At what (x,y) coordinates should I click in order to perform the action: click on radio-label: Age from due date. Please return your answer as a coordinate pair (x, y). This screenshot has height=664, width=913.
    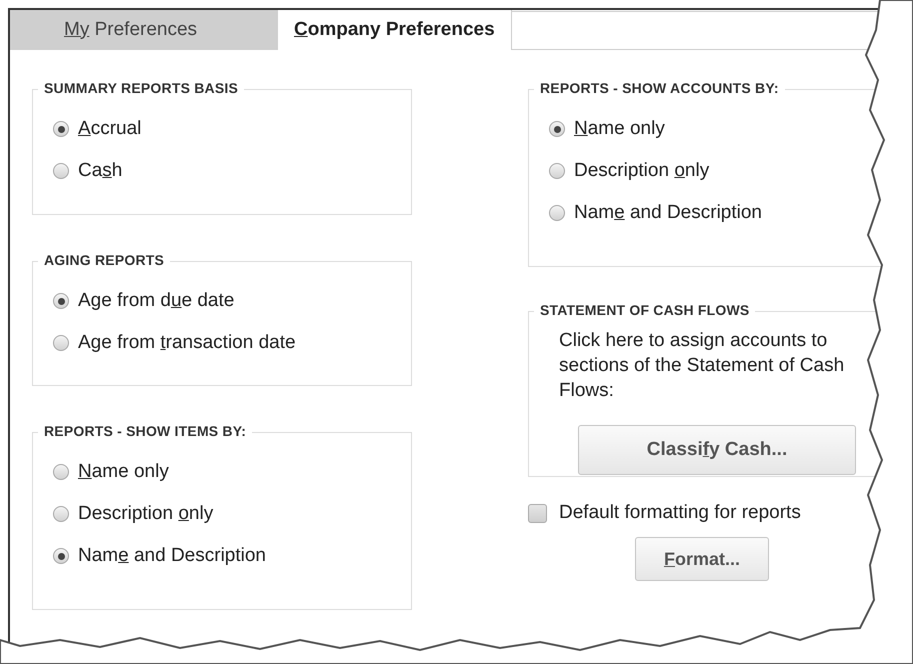
    Looking at the image, I should click on (156, 301).